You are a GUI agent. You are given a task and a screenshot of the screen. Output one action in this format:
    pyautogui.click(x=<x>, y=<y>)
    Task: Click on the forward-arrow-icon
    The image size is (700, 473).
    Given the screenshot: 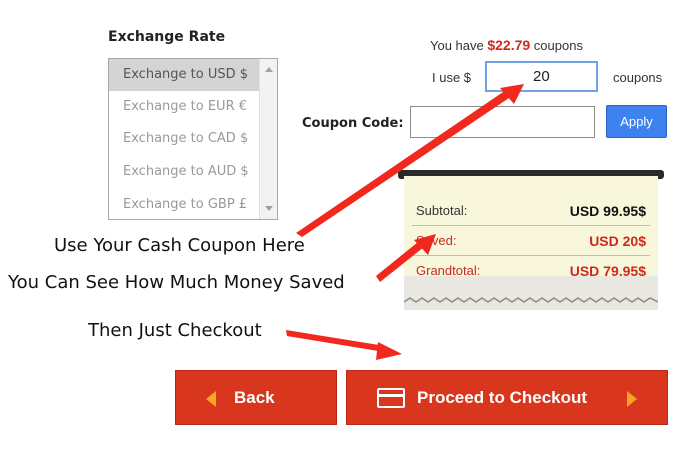 What is the action you would take?
    pyautogui.click(x=632, y=399)
    